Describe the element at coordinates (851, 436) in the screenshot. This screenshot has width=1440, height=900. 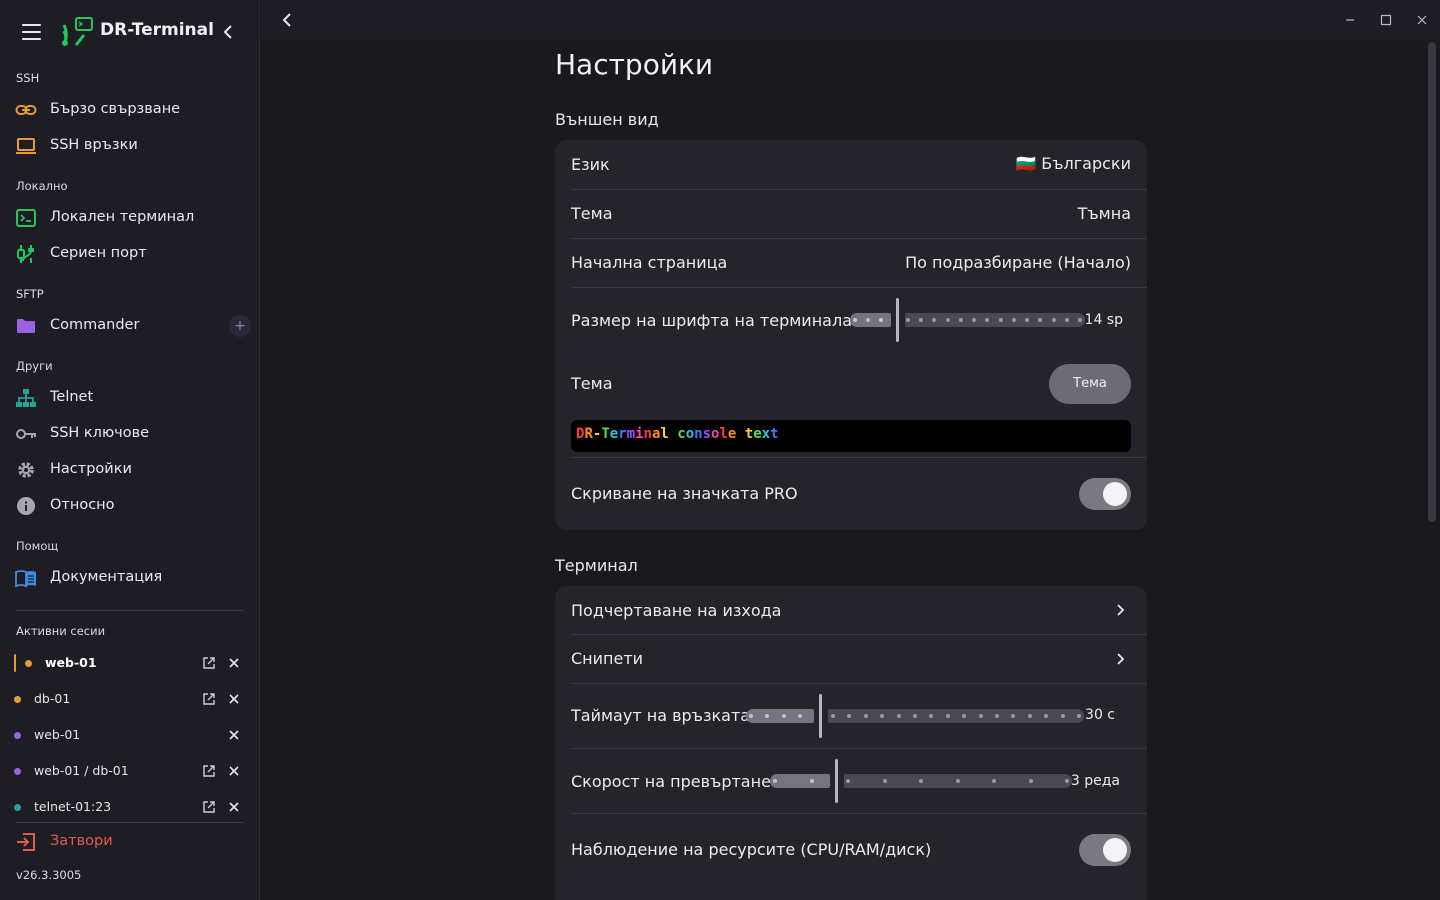
I see `console-preview: DR-Terminal console text` at that location.